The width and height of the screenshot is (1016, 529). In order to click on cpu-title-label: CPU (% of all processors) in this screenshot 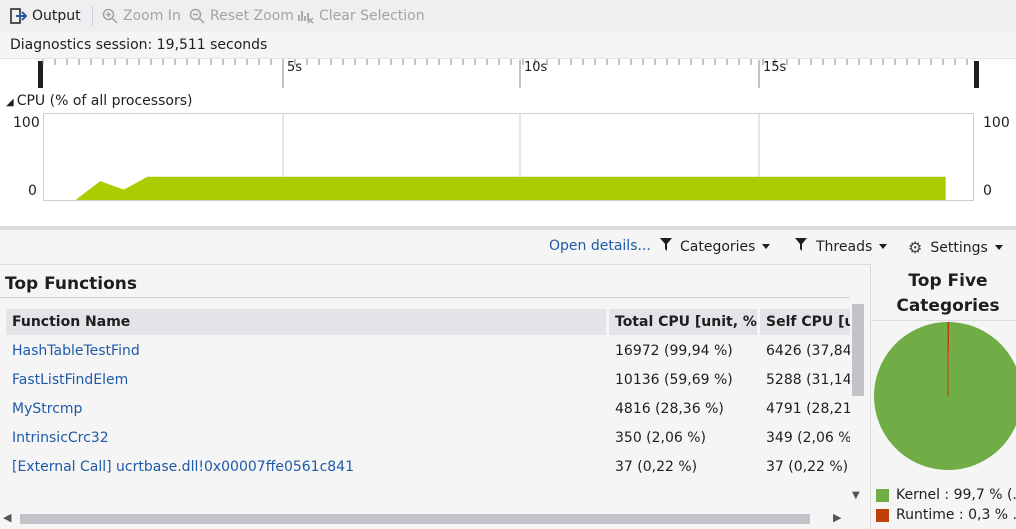, I will do `click(104, 101)`.